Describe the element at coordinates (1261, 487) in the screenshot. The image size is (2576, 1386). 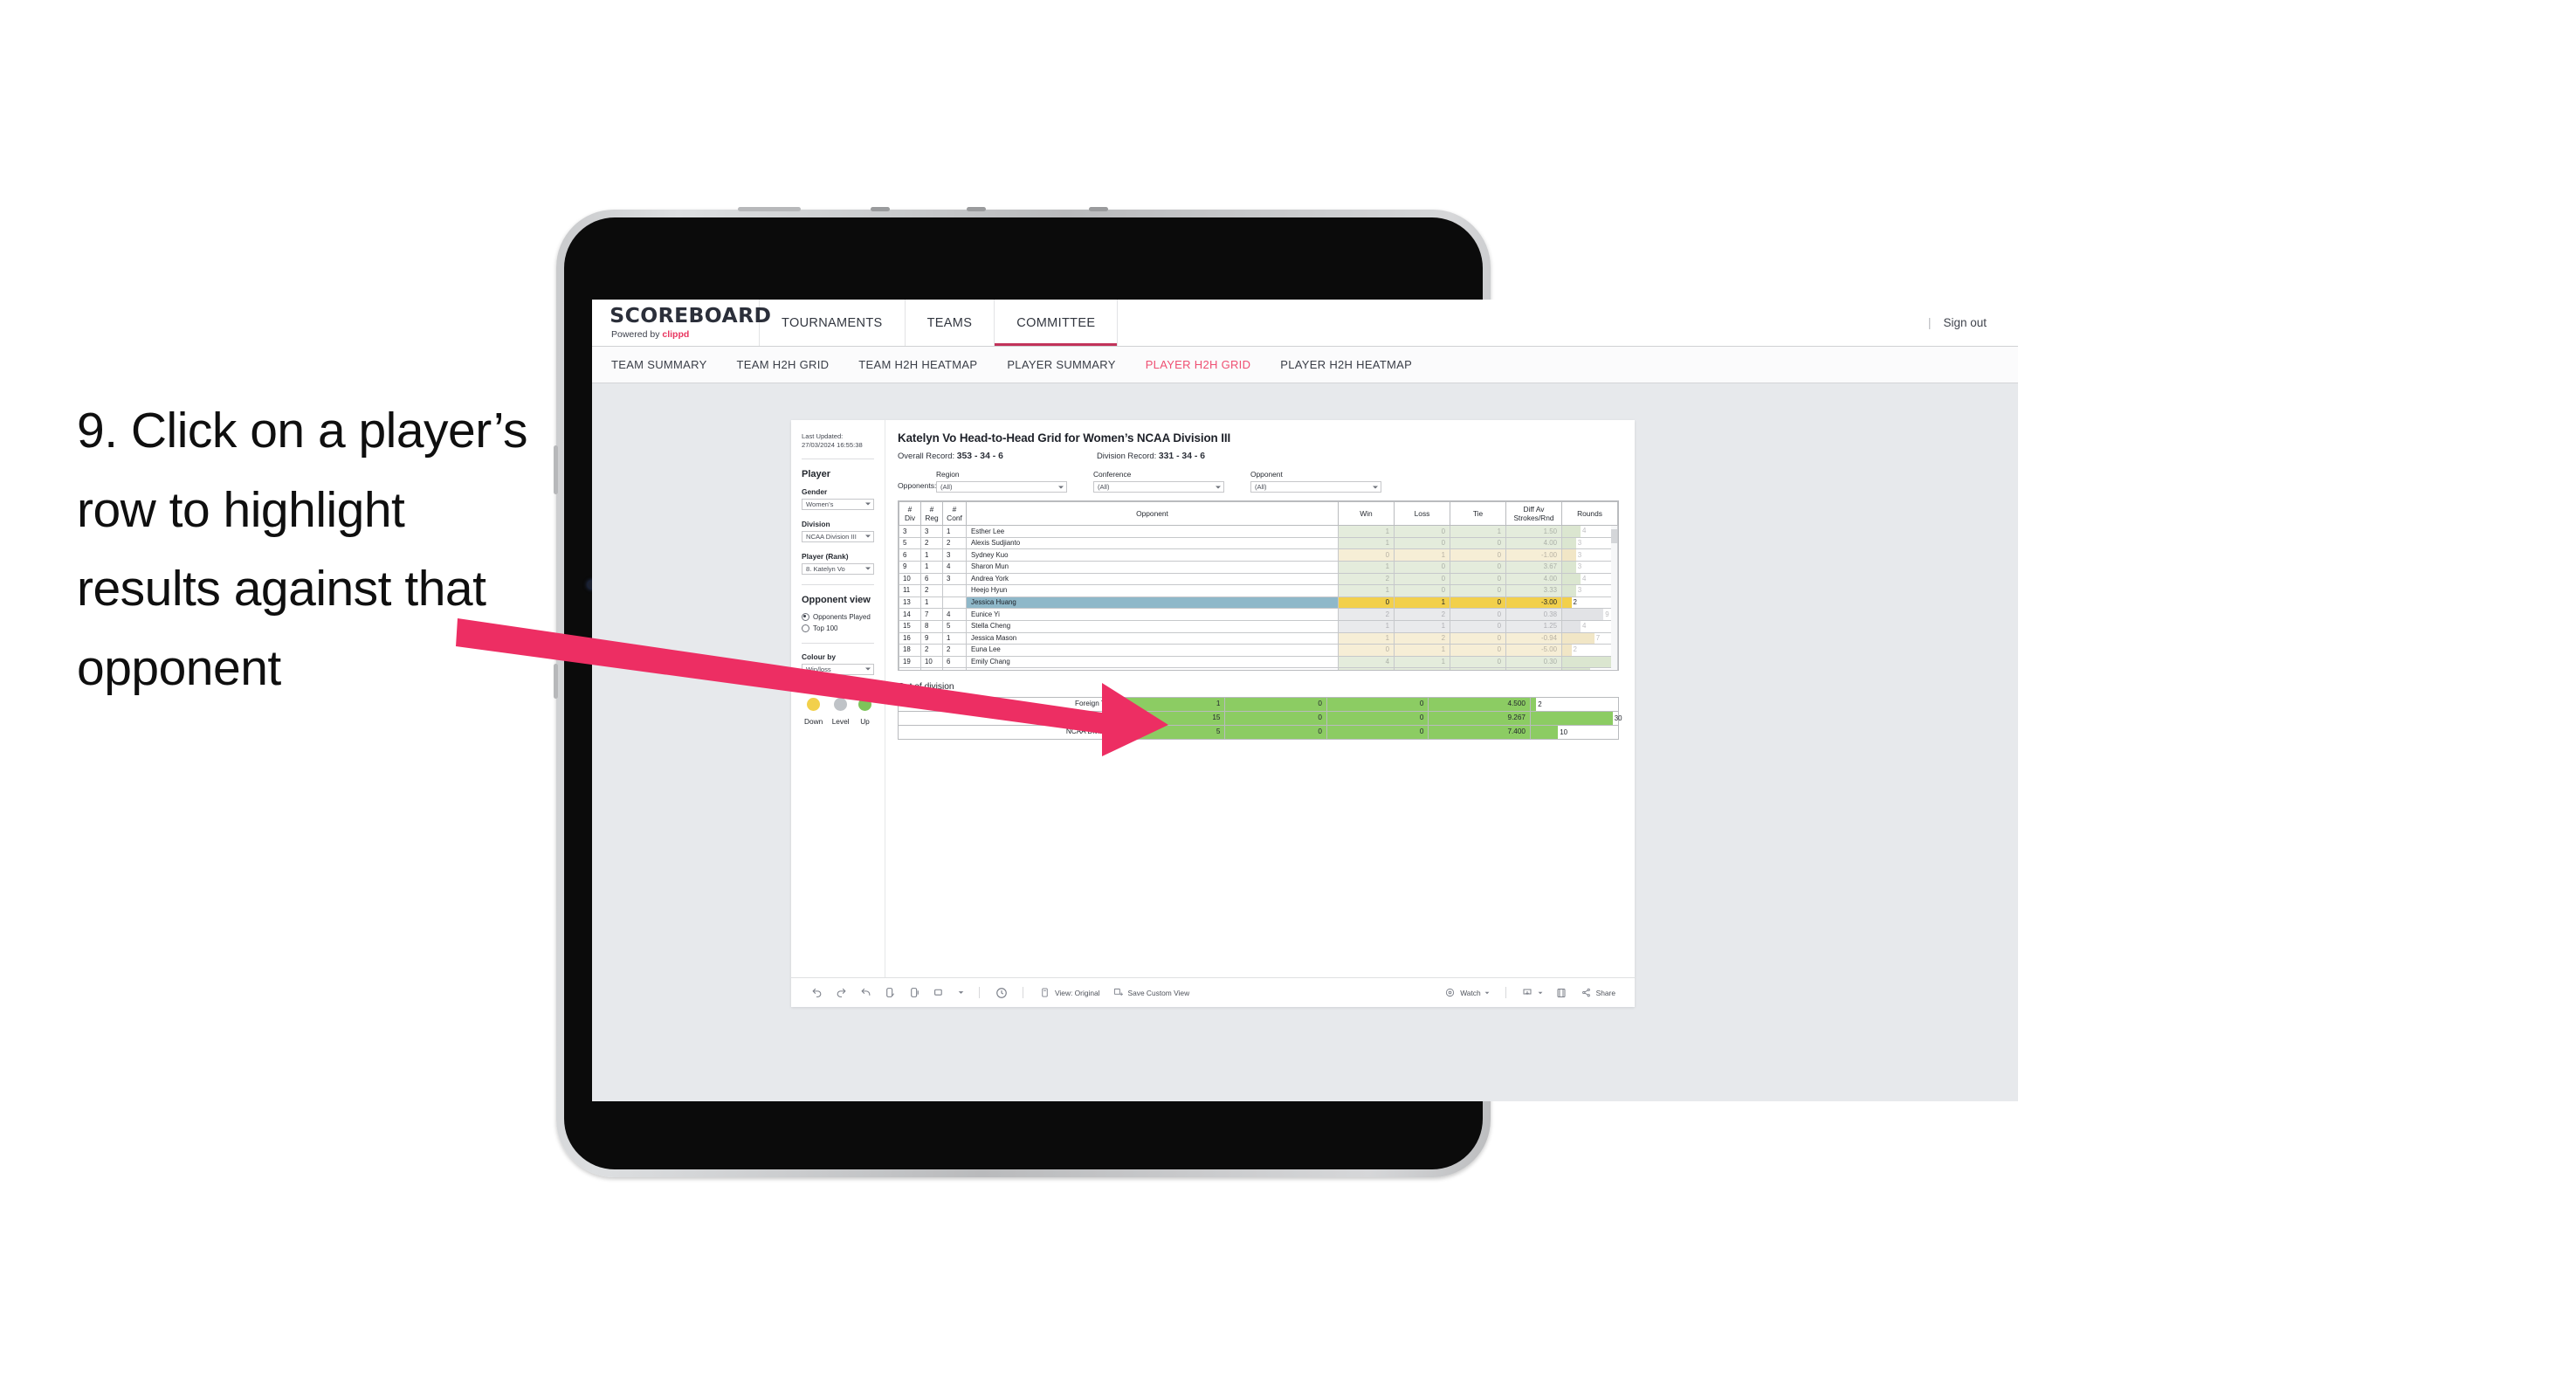
I see `opponent-value: (All)` at that location.